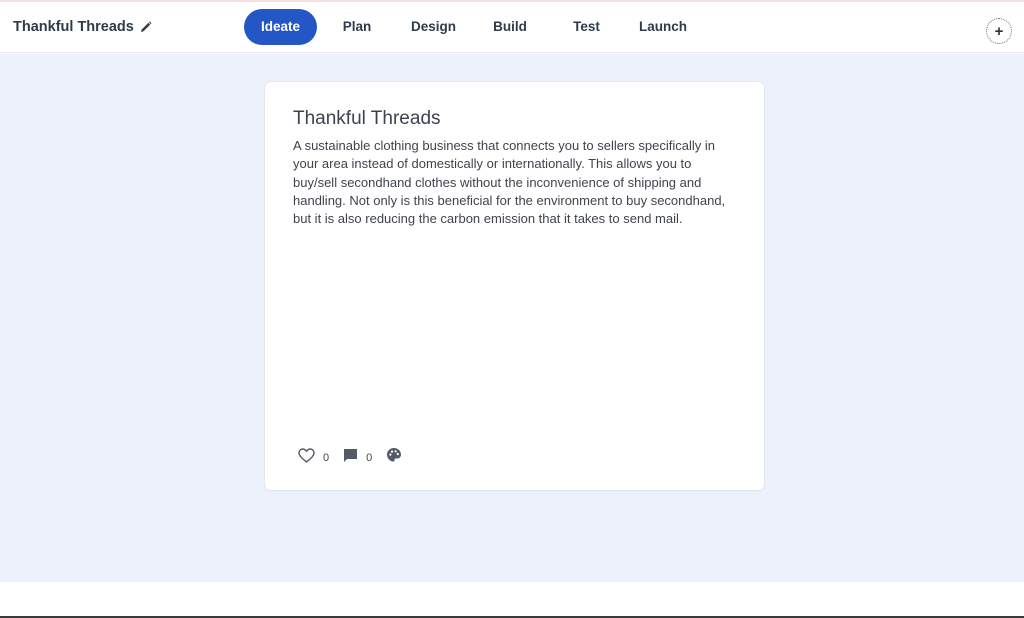  I want to click on tab-design: Design, so click(433, 27).